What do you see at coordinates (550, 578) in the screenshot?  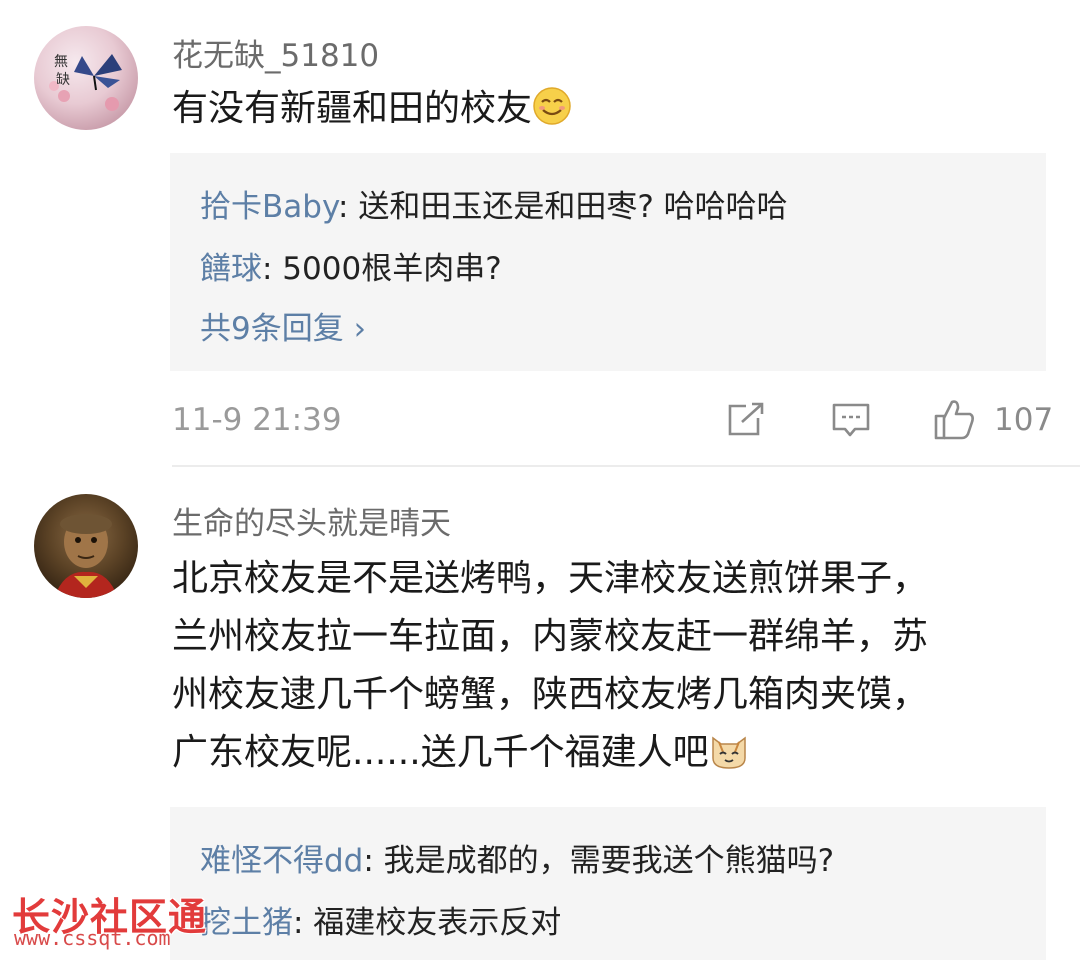 I see `comment-content-line: 北京校友是不是送烤鸭，天津校友送煎饼果子，` at bounding box center [550, 578].